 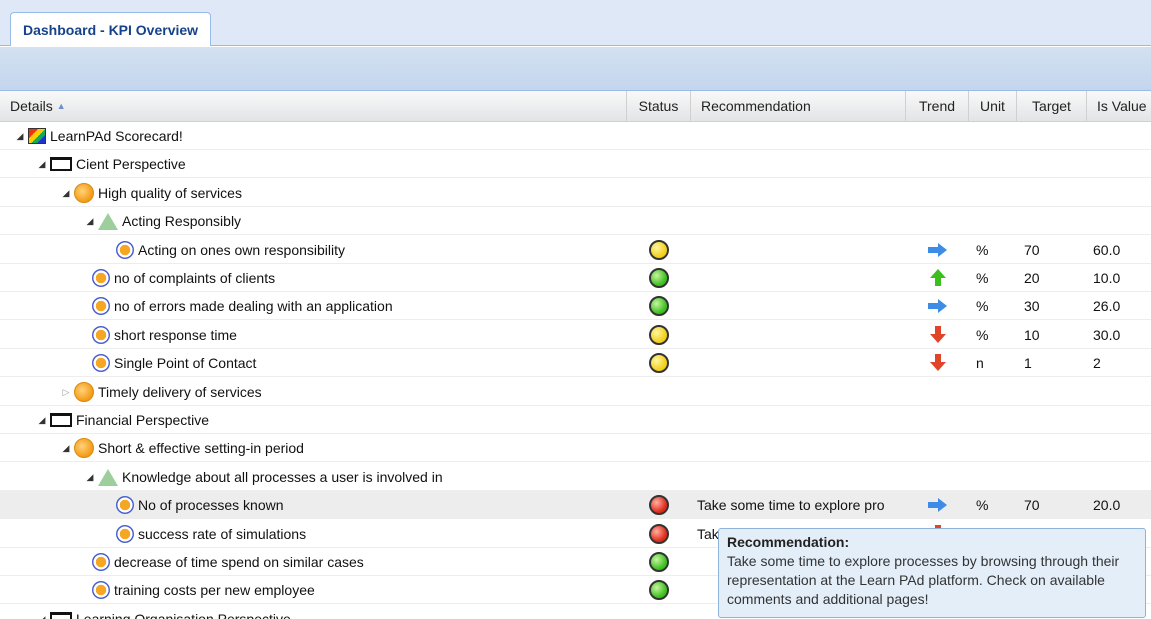 What do you see at coordinates (575, 392) in the screenshot?
I see `tree-node-row: ▷ Timely delivery of services` at bounding box center [575, 392].